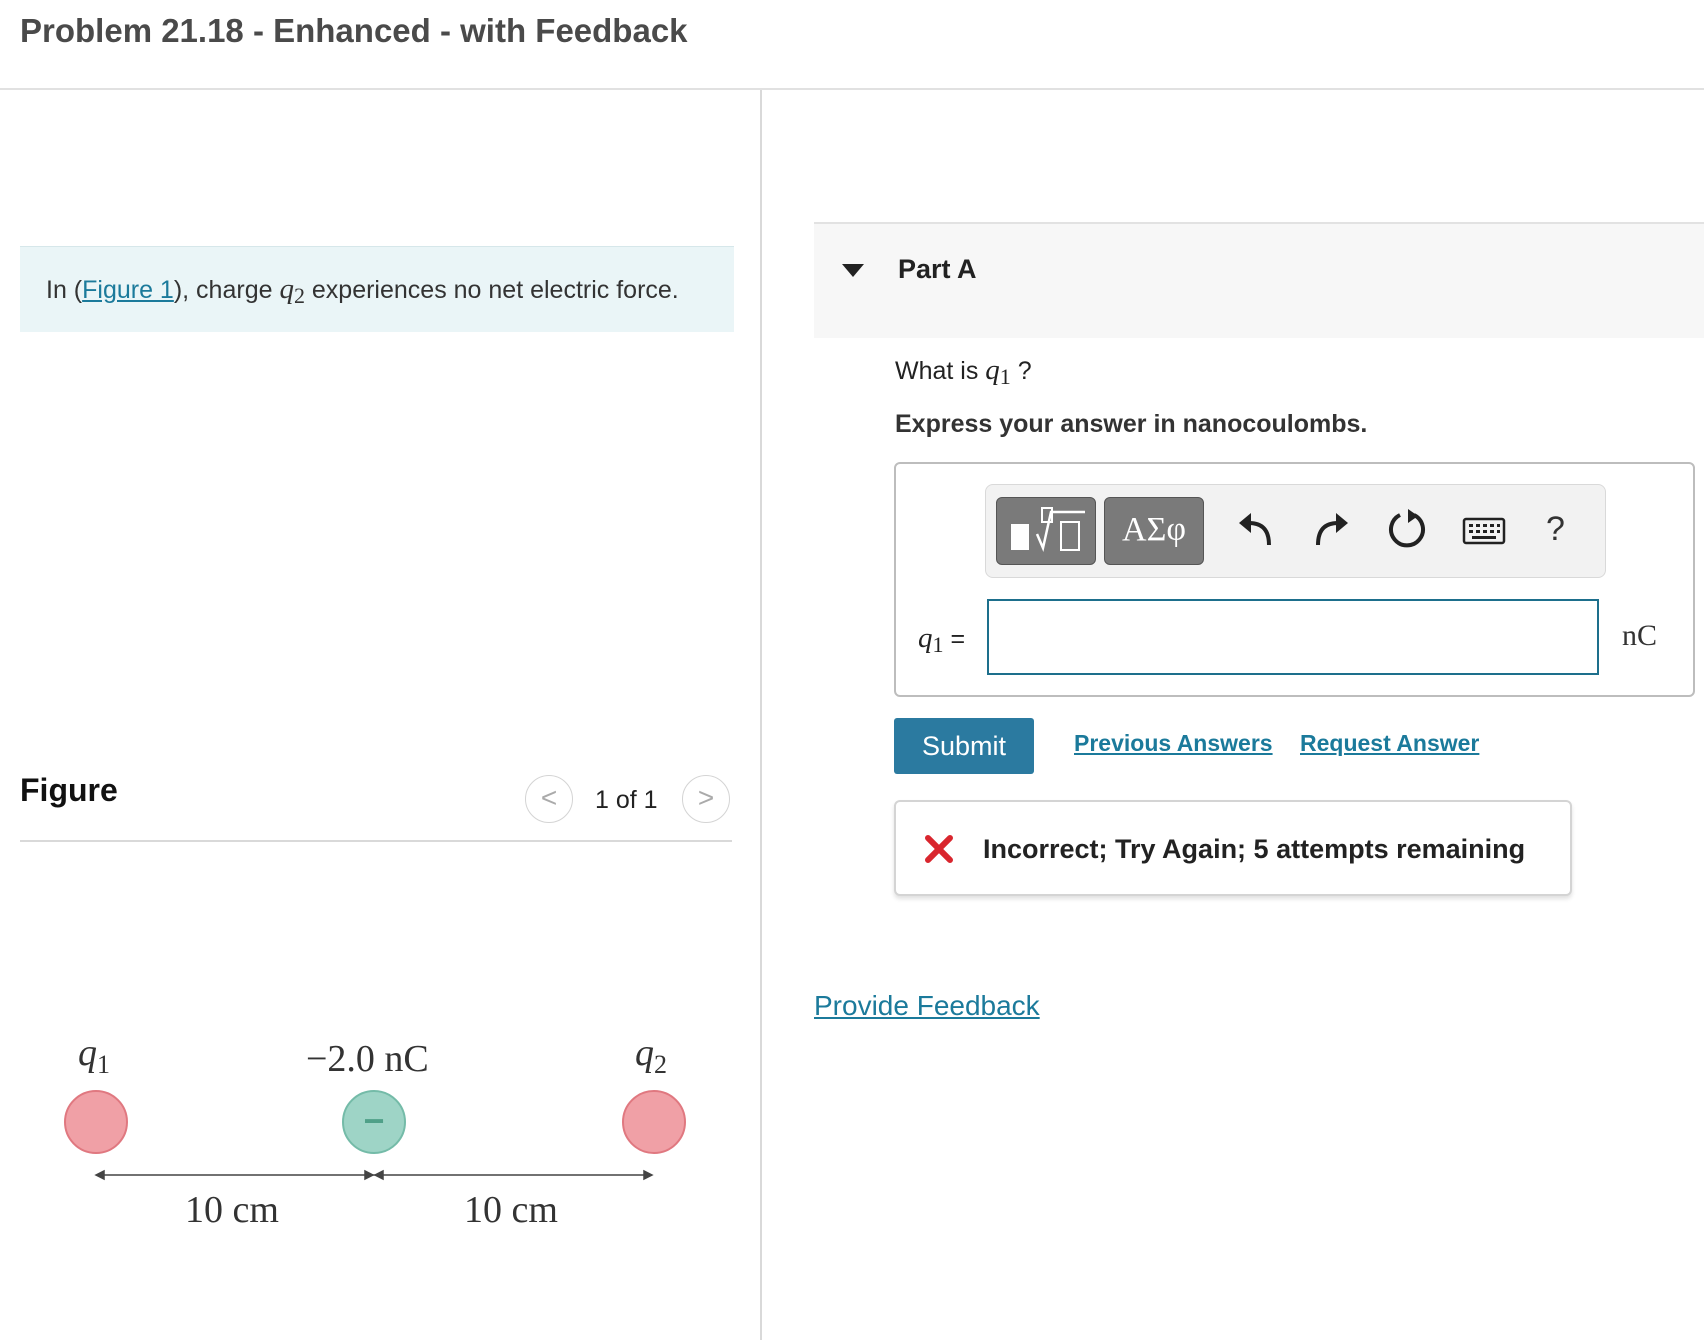 This screenshot has height=1340, width=1704. Describe the element at coordinates (128, 290) in the screenshot. I see `figure-link: Figure 1` at that location.